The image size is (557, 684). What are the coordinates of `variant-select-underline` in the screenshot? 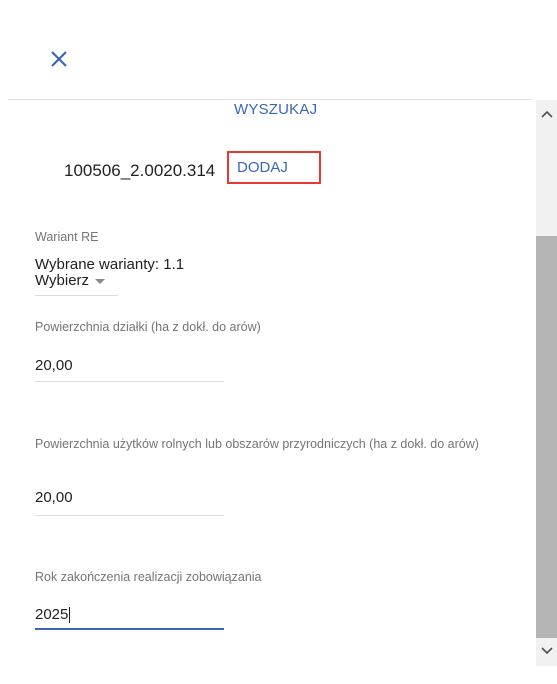 It's located at (76, 295).